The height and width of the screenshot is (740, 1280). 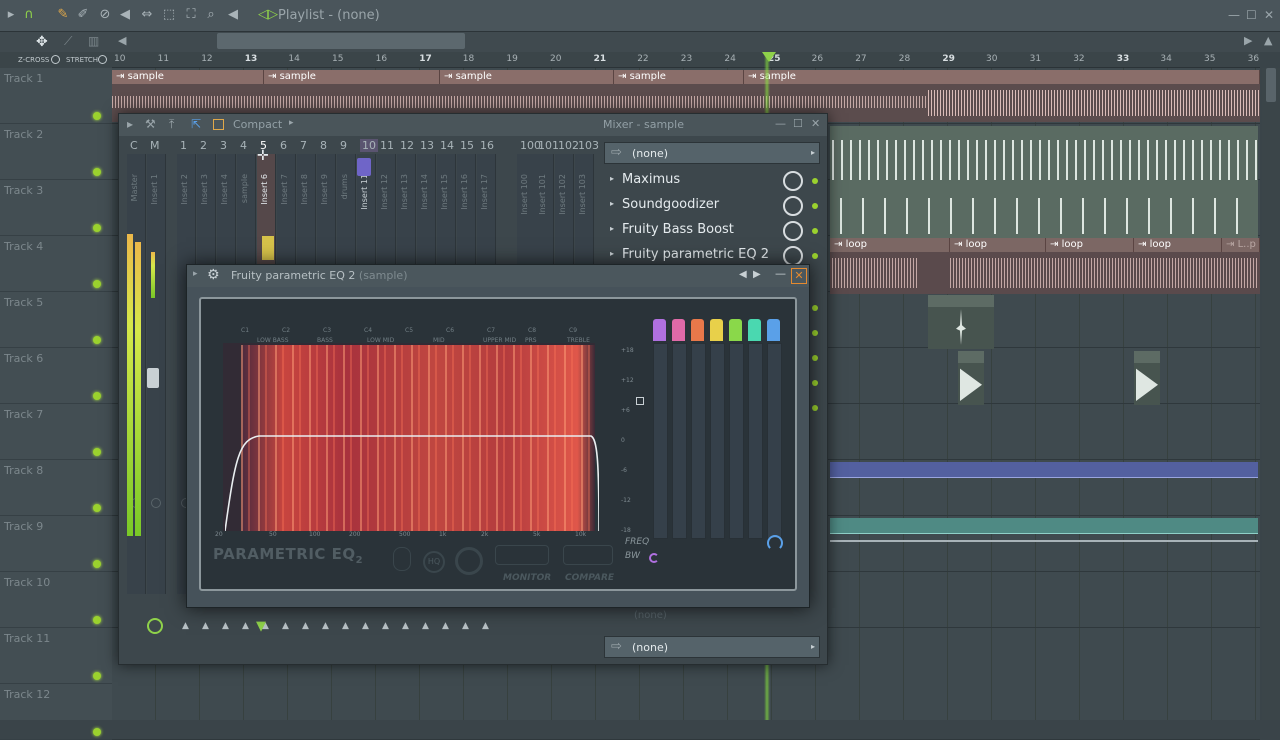 What do you see at coordinates (56, 544) in the screenshot?
I see `track-header: Track 9` at bounding box center [56, 544].